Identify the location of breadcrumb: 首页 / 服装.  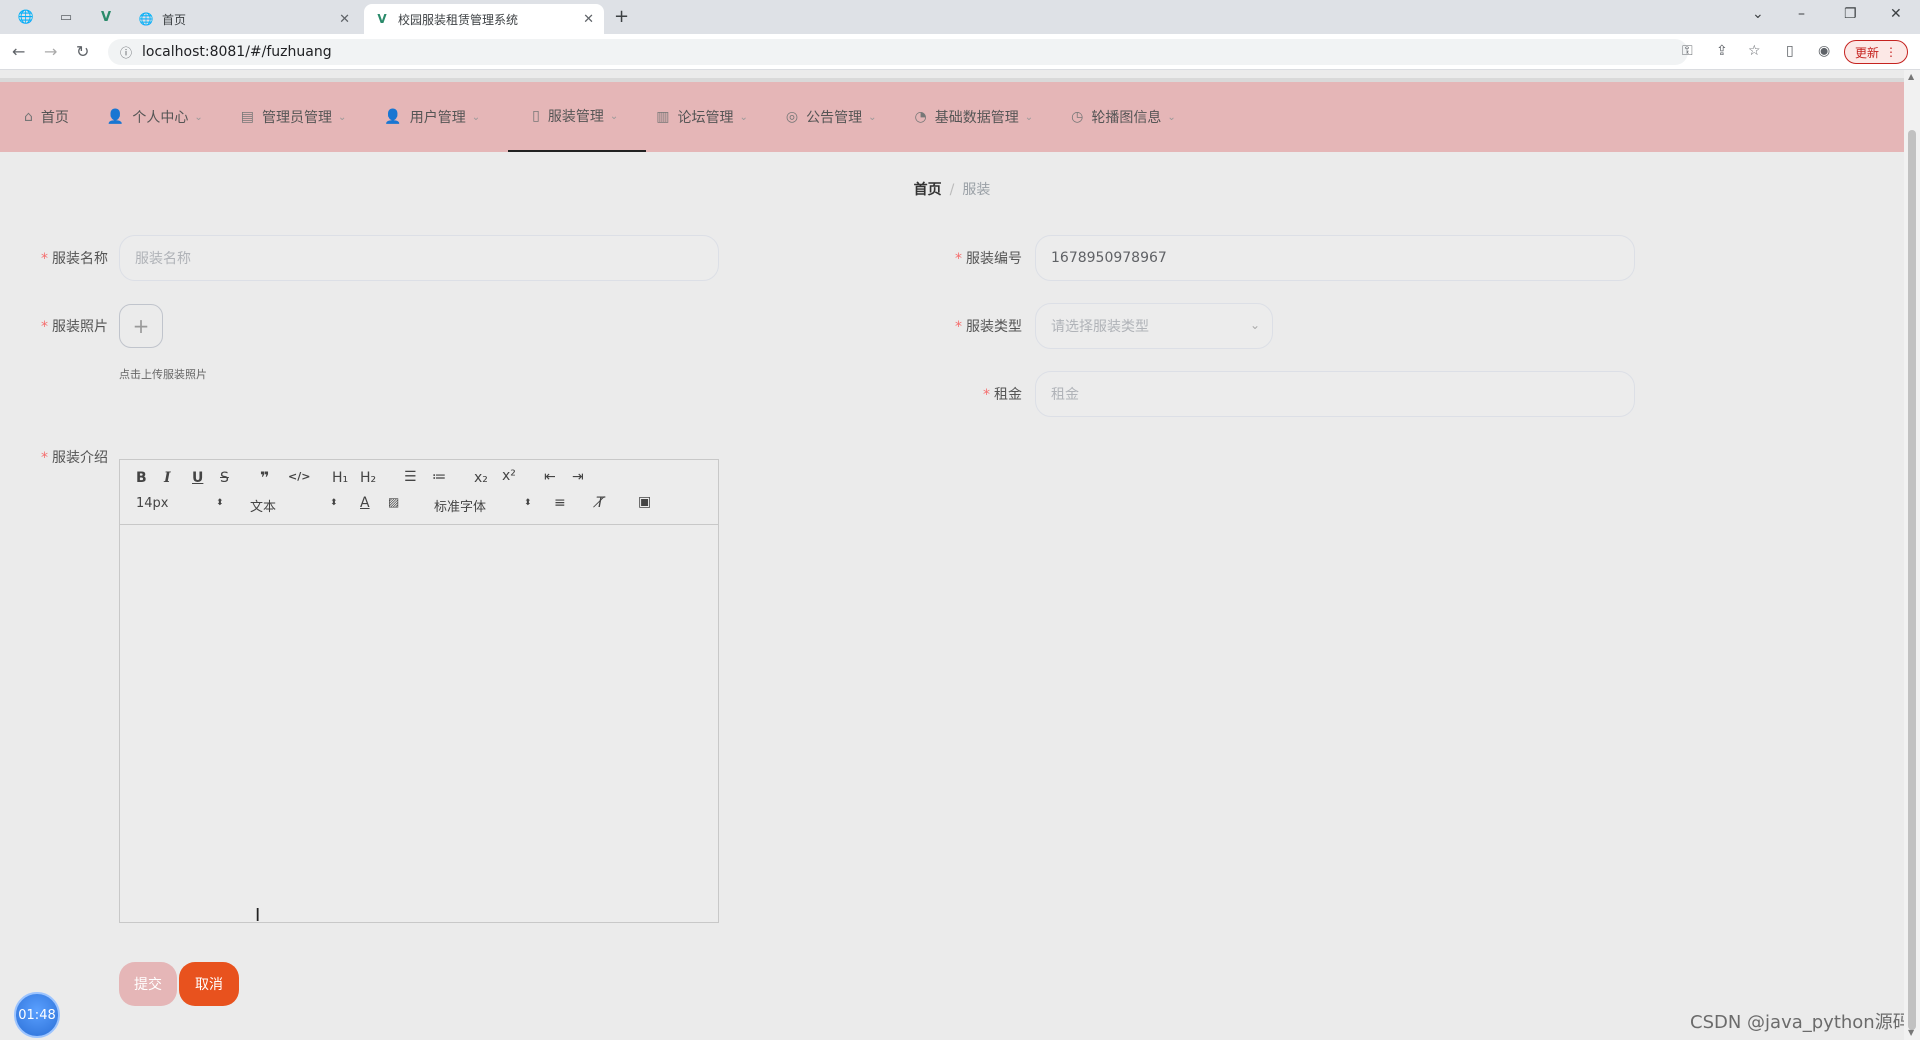
(952, 189).